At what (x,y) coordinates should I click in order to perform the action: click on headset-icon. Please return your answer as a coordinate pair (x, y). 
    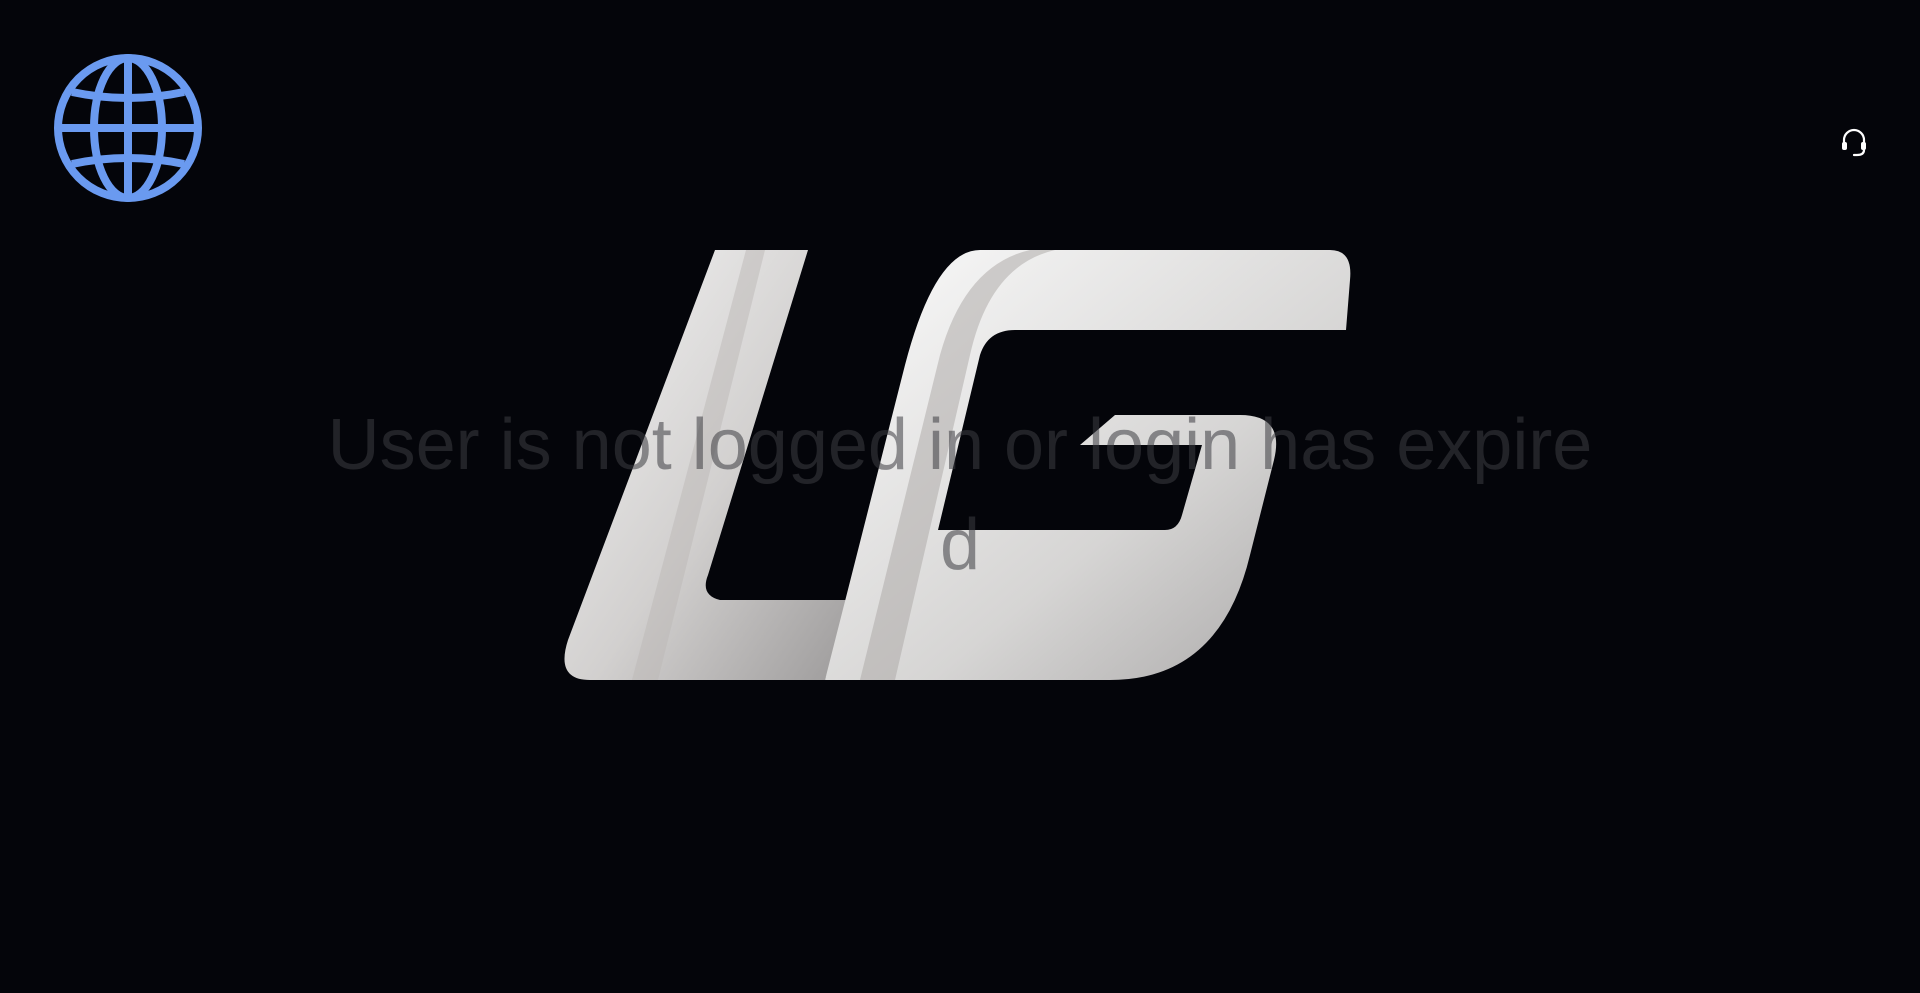
    Looking at the image, I should click on (1854, 142).